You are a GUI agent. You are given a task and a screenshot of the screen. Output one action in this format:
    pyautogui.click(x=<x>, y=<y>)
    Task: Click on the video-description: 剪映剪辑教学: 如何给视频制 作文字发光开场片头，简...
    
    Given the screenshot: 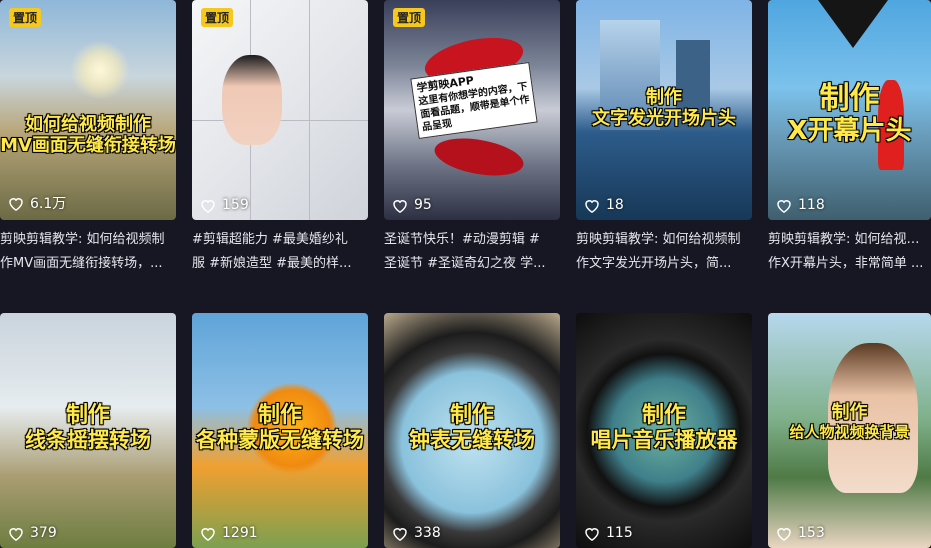 What is the action you would take?
    pyautogui.click(x=664, y=252)
    